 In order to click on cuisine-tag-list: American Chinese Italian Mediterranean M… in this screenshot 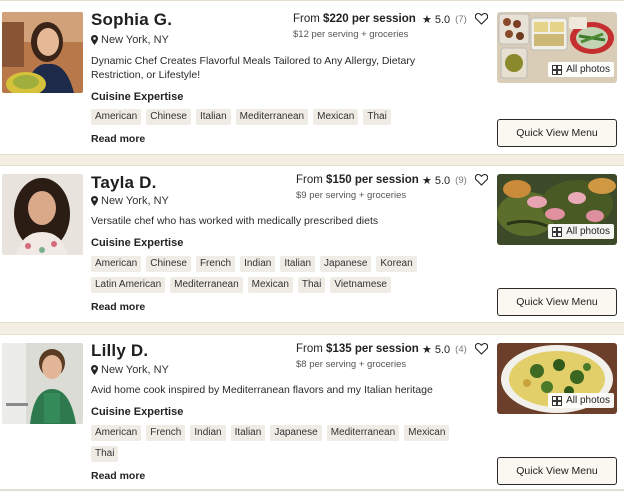, I will do `click(281, 117)`.